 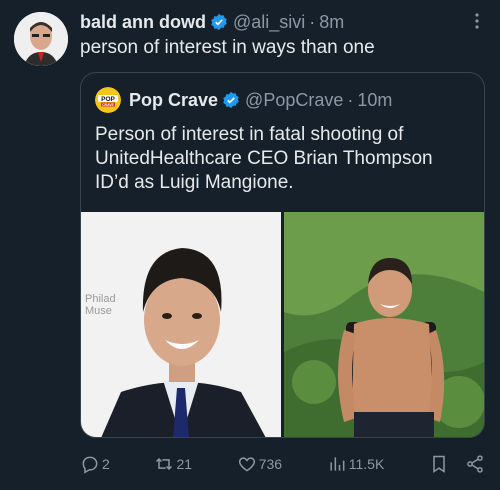 I want to click on action-bar: 2 21 736 11.5K, so click(x=282, y=464).